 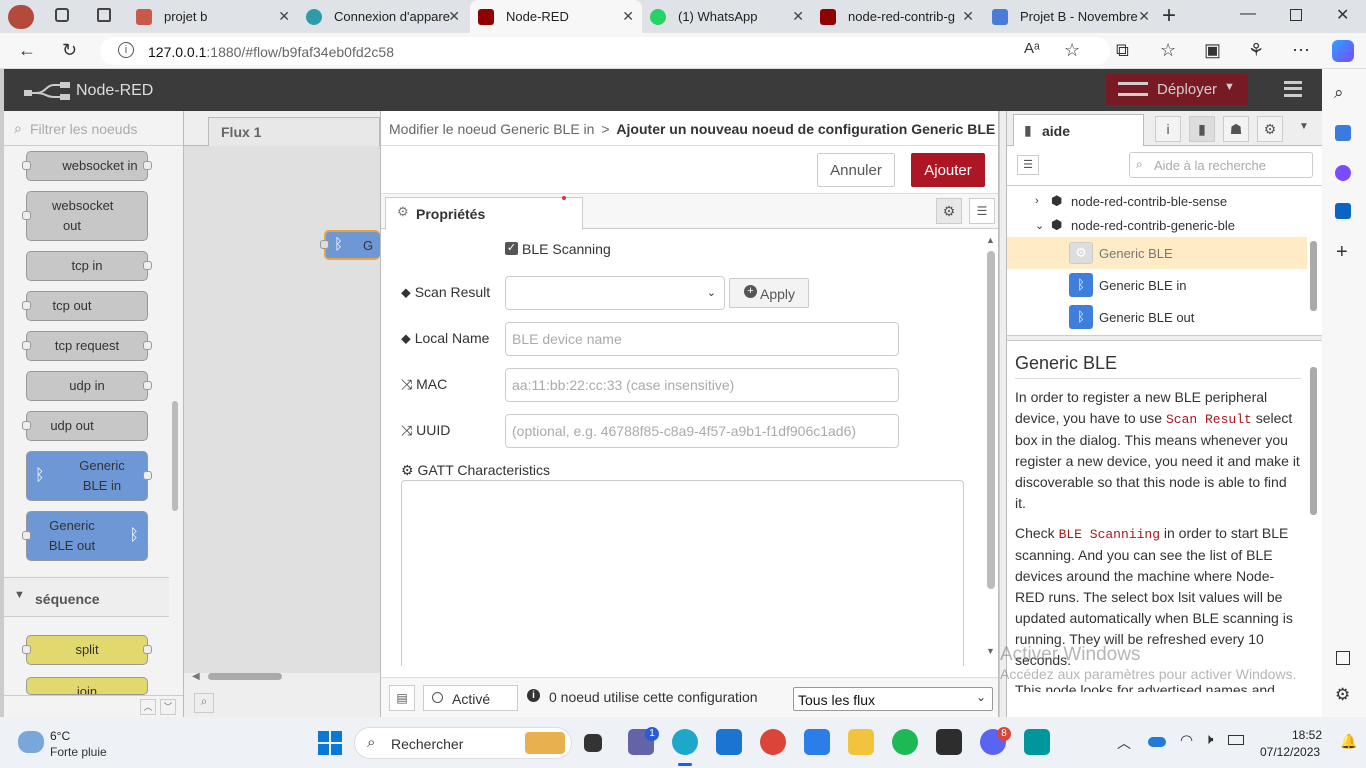 I want to click on collections-icon: ▣, so click(x=1212, y=50).